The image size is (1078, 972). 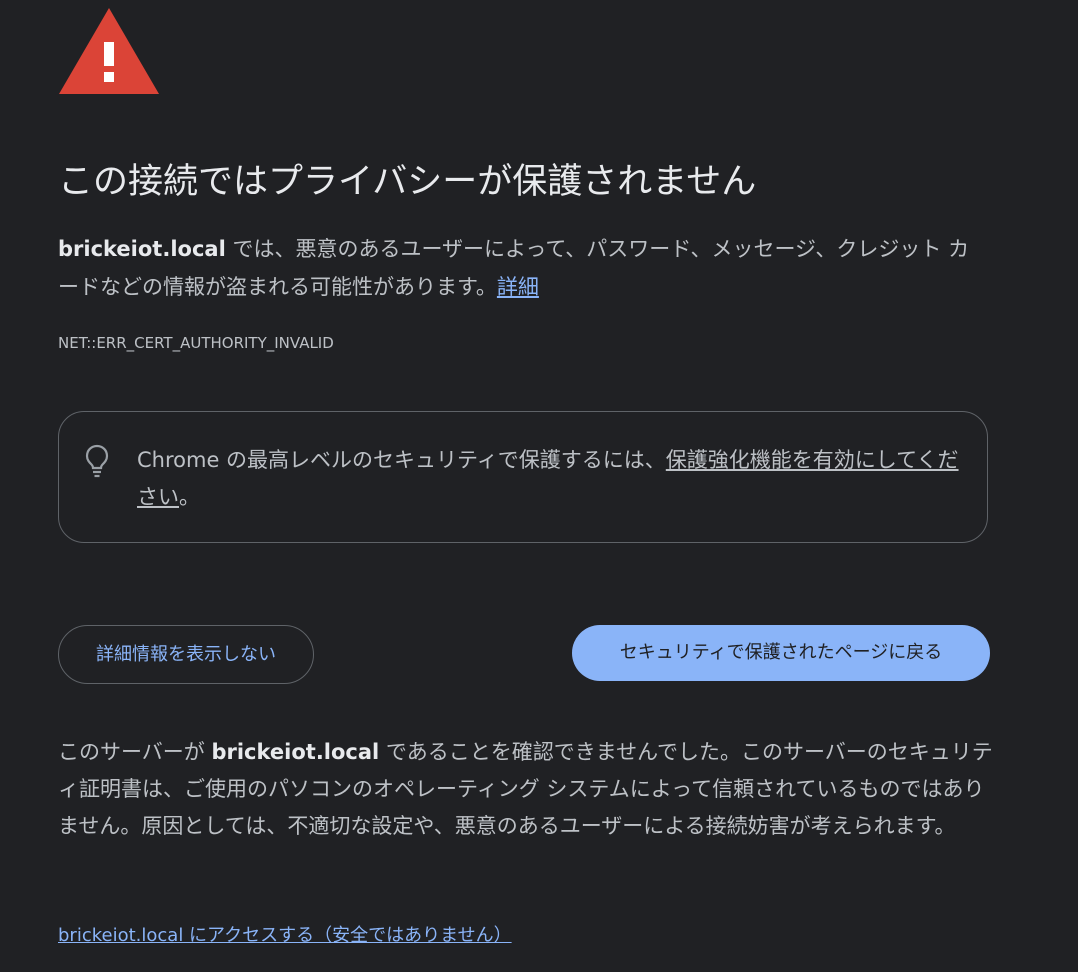 I want to click on proceed-unsafe-link: brickeiot.local にアクセスする（安全ではありません）, so click(x=285, y=935).